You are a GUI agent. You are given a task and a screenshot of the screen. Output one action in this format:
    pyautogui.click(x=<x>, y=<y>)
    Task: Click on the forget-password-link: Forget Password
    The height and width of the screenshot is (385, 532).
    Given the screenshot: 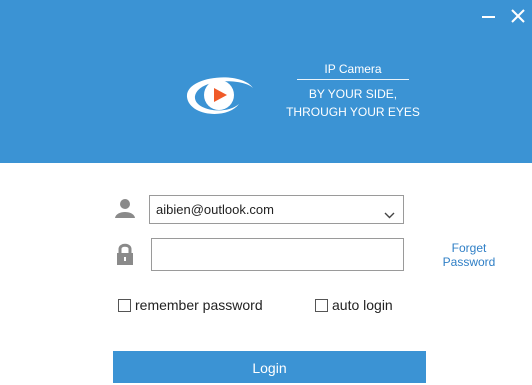 What is the action you would take?
    pyautogui.click(x=469, y=255)
    